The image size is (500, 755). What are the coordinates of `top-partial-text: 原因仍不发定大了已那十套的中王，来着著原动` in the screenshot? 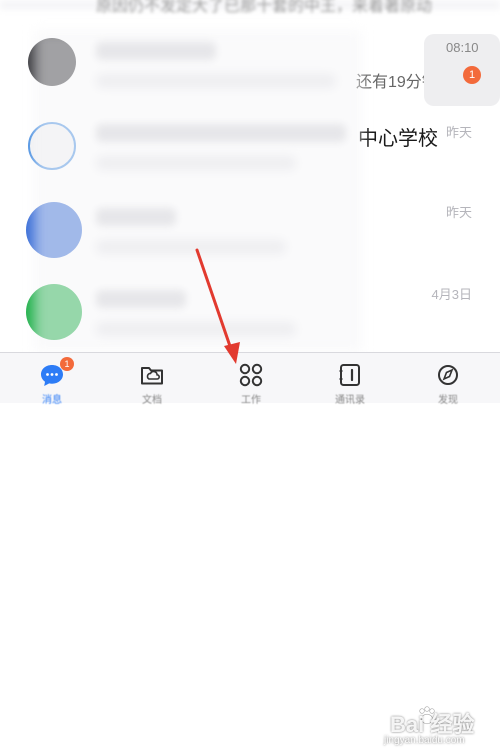 It's located at (264, 7).